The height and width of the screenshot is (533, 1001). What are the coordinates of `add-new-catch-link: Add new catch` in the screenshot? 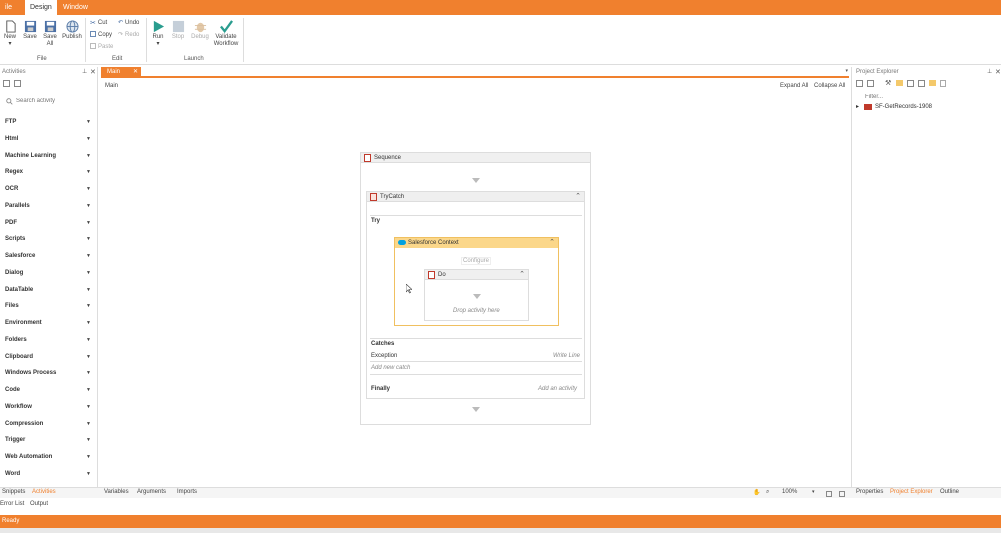 It's located at (390, 368).